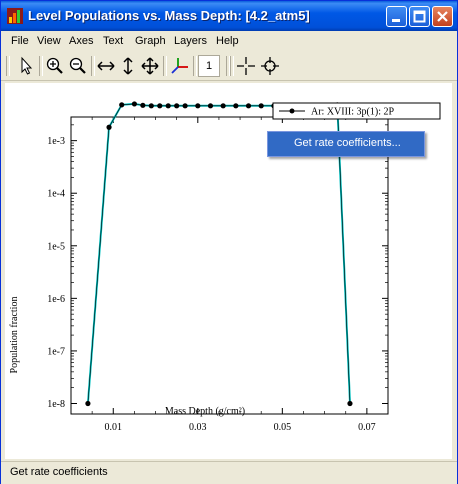 The image size is (458, 484). What do you see at coordinates (56, 299) in the screenshot?
I see `y-tick-label: 1e-6` at bounding box center [56, 299].